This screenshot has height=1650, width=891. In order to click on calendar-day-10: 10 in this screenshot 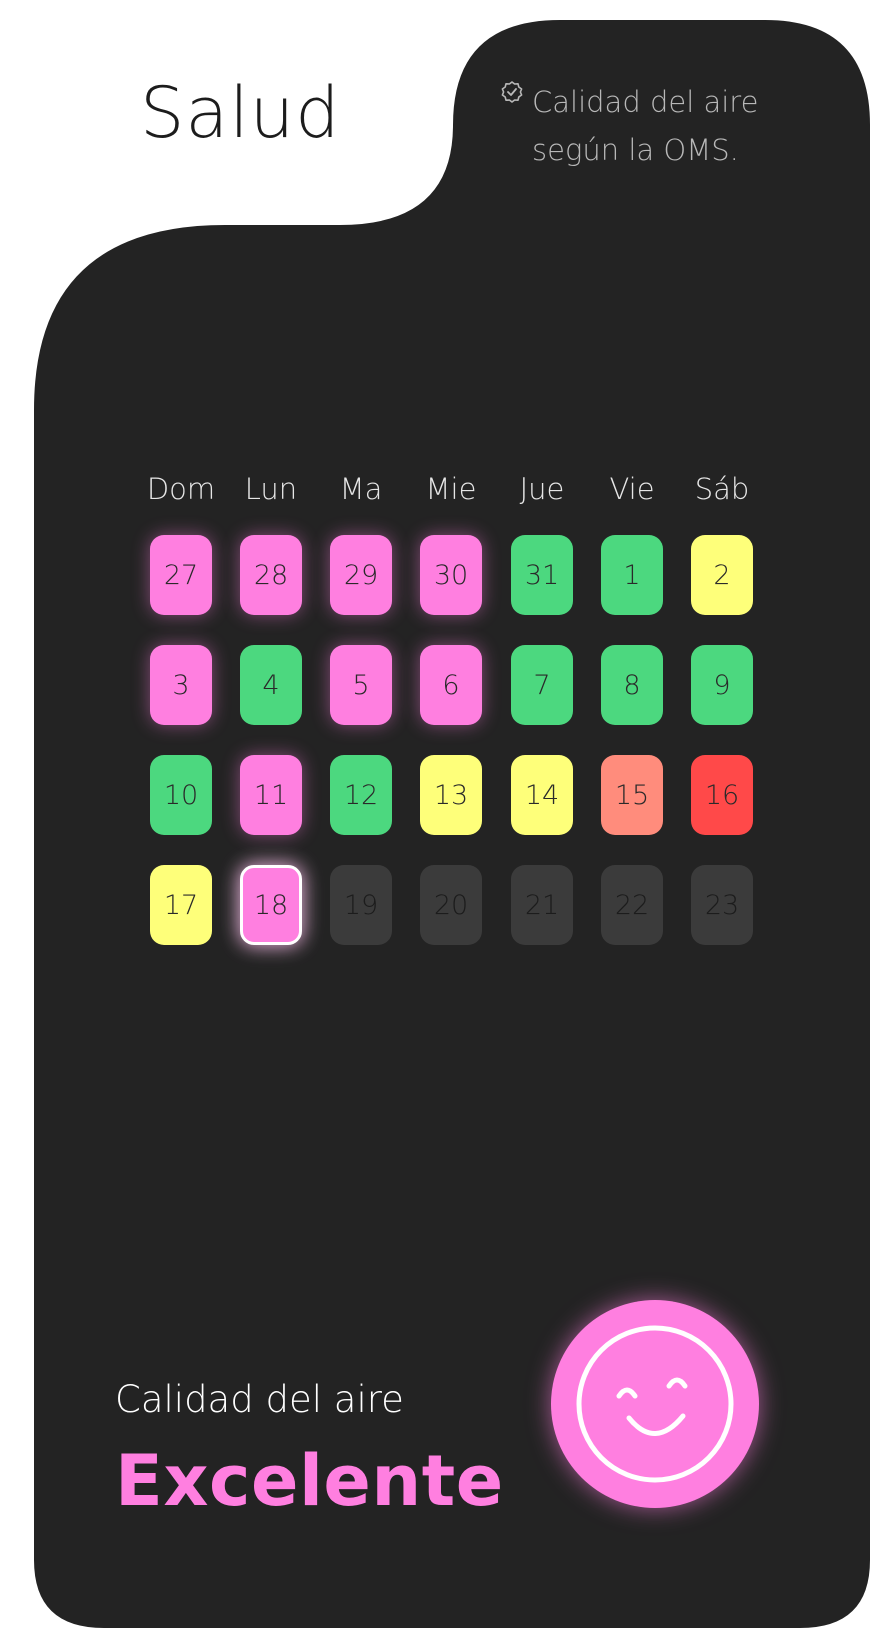, I will do `click(181, 795)`.